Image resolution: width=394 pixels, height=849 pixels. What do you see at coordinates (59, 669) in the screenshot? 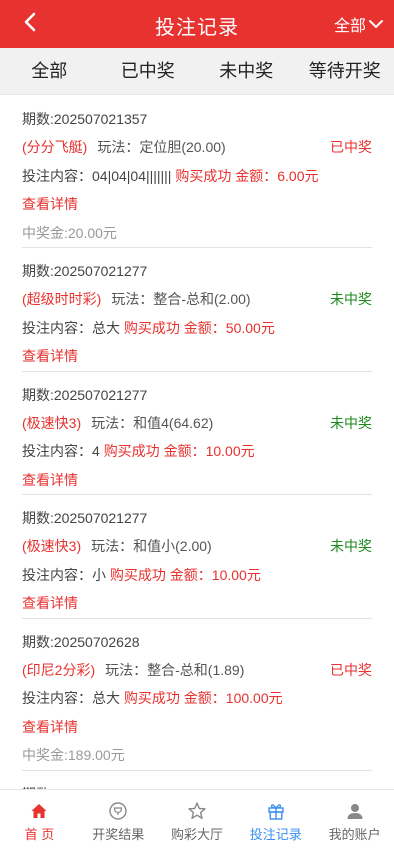
I see `lottery-name: (印尼2分彩)` at bounding box center [59, 669].